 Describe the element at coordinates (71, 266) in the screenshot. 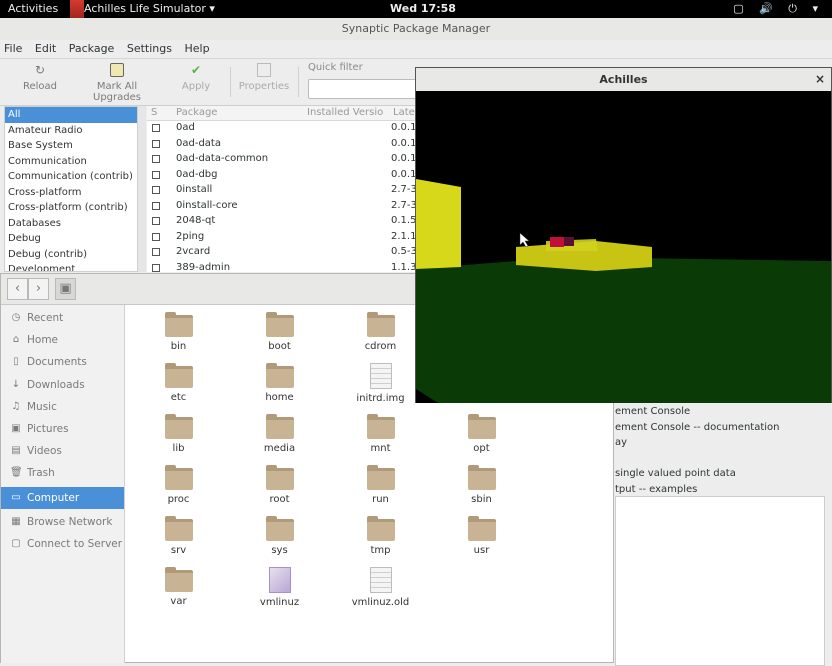

I see `category-item: Development` at that location.